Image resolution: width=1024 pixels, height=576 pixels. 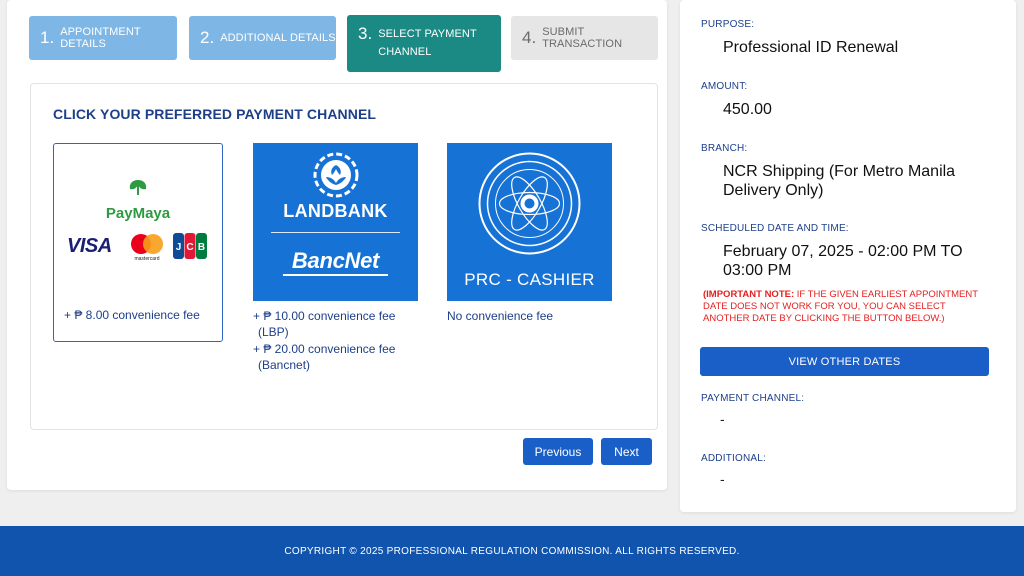 What do you see at coordinates (324, 316) in the screenshot?
I see `fee-amount: + ₱ 10.00 convenience fee` at bounding box center [324, 316].